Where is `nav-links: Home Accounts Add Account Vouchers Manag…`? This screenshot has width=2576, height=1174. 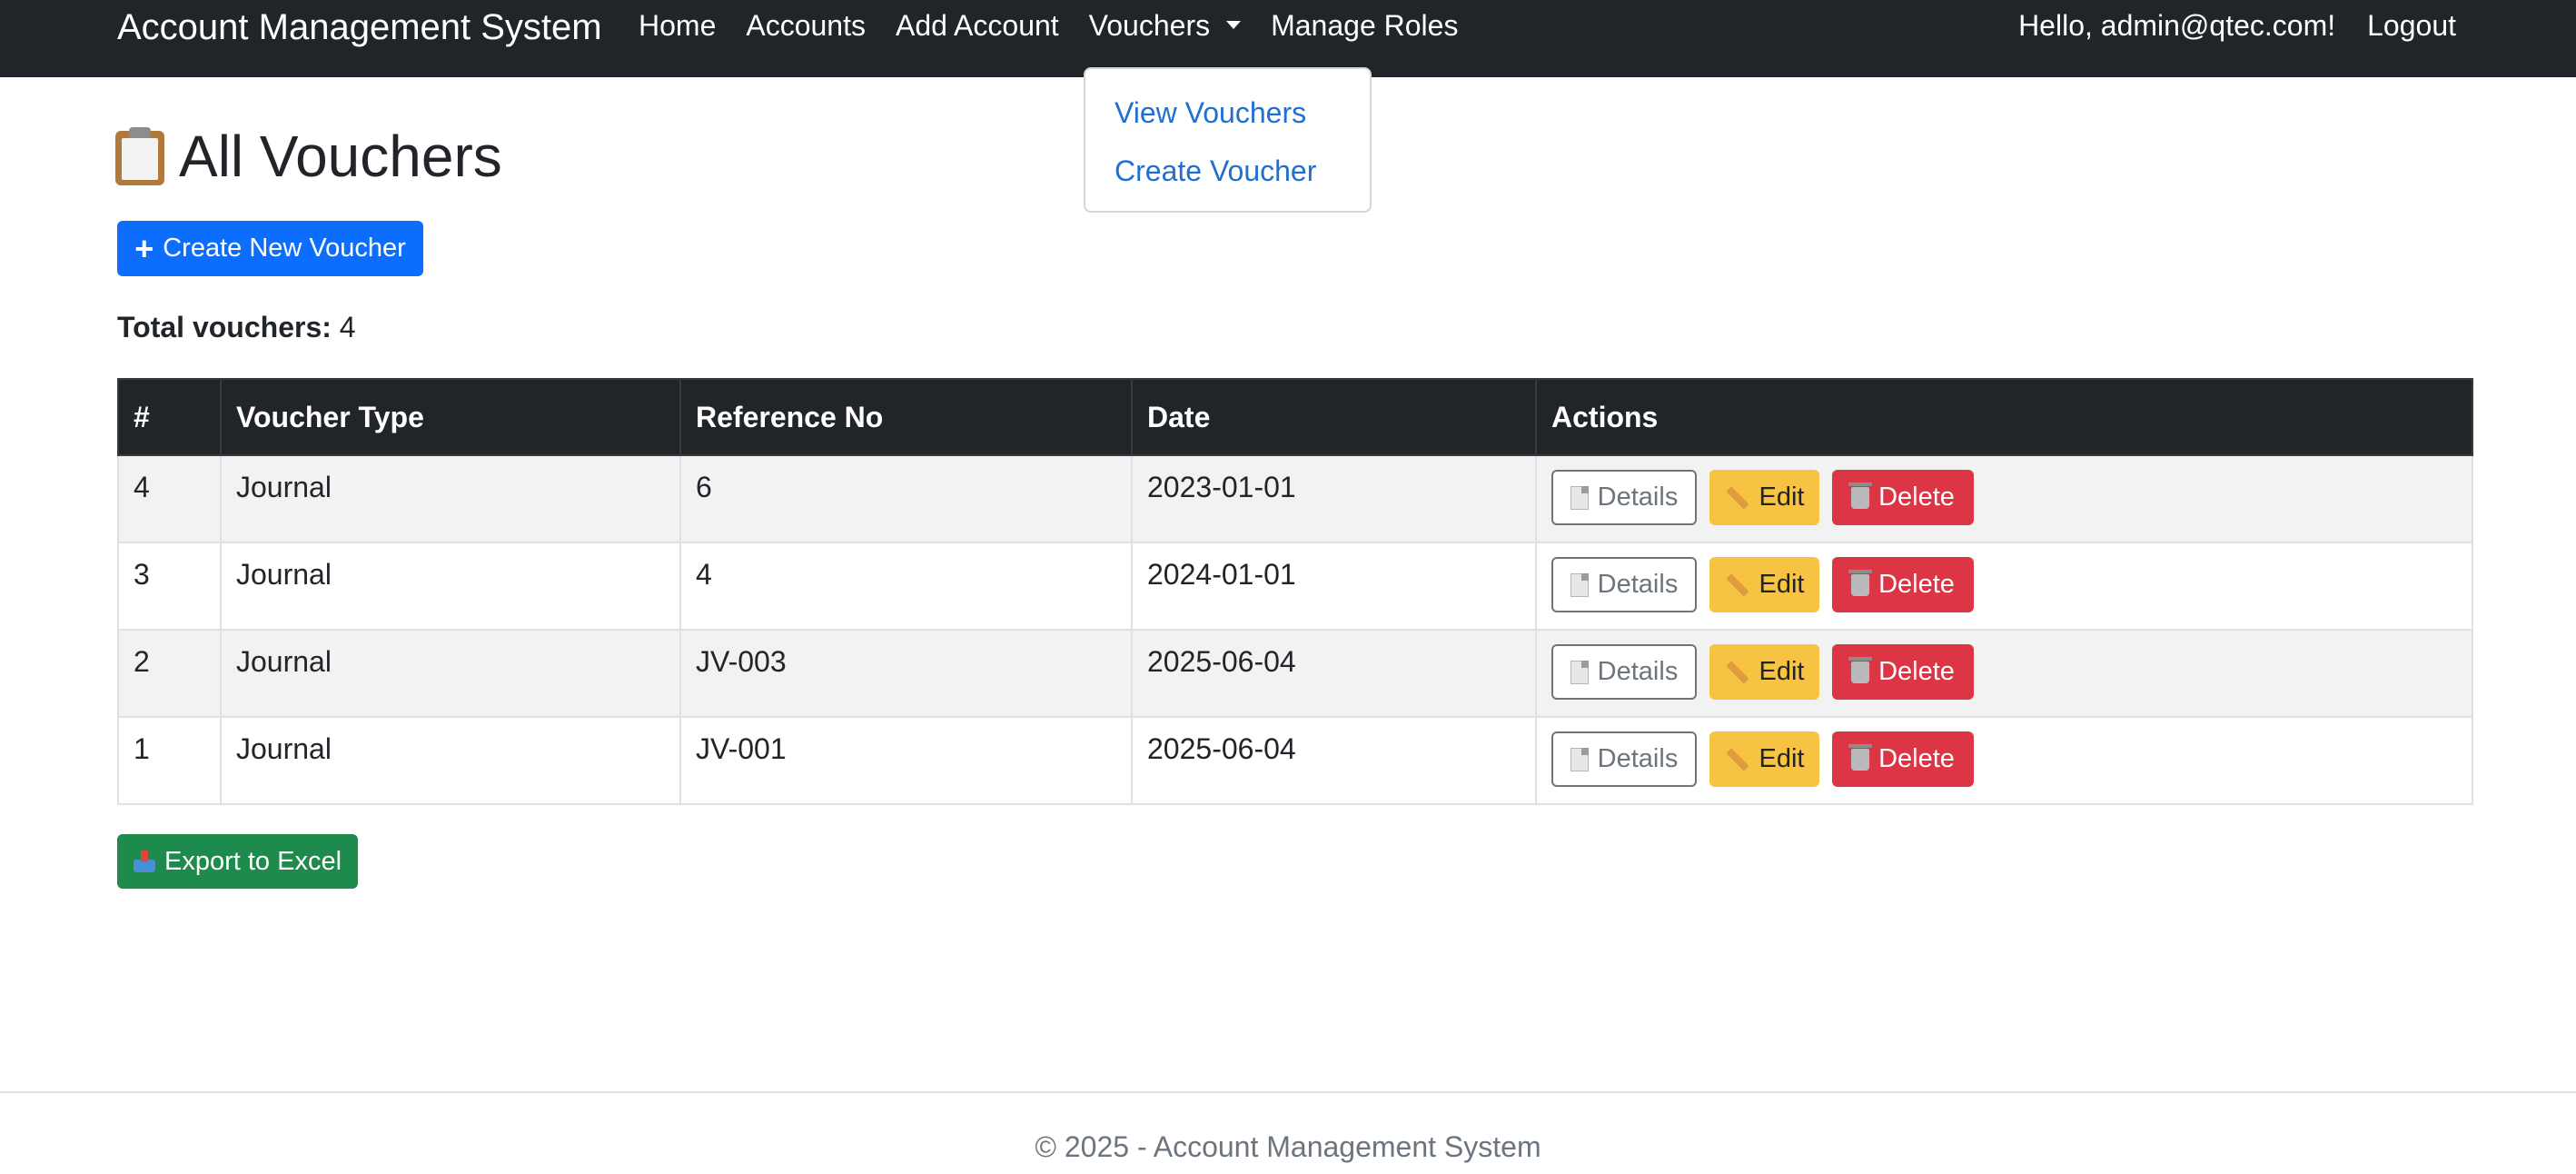
nav-links: Home Accounts Add Account Vouchers Manag… is located at coordinates (1063, 25).